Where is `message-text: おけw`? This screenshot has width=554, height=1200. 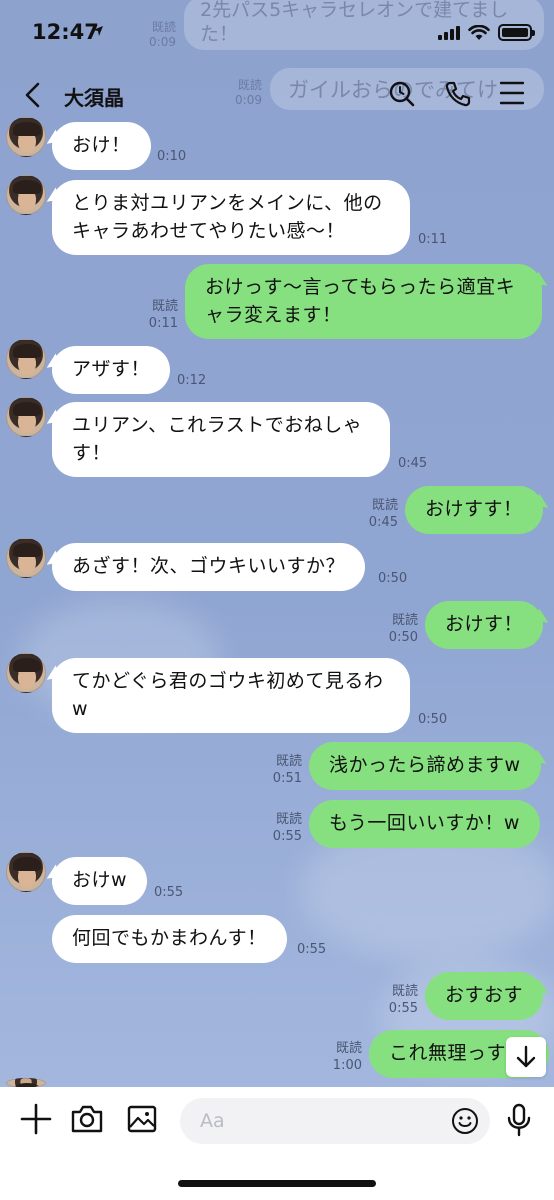
message-text: おけw is located at coordinates (100, 880).